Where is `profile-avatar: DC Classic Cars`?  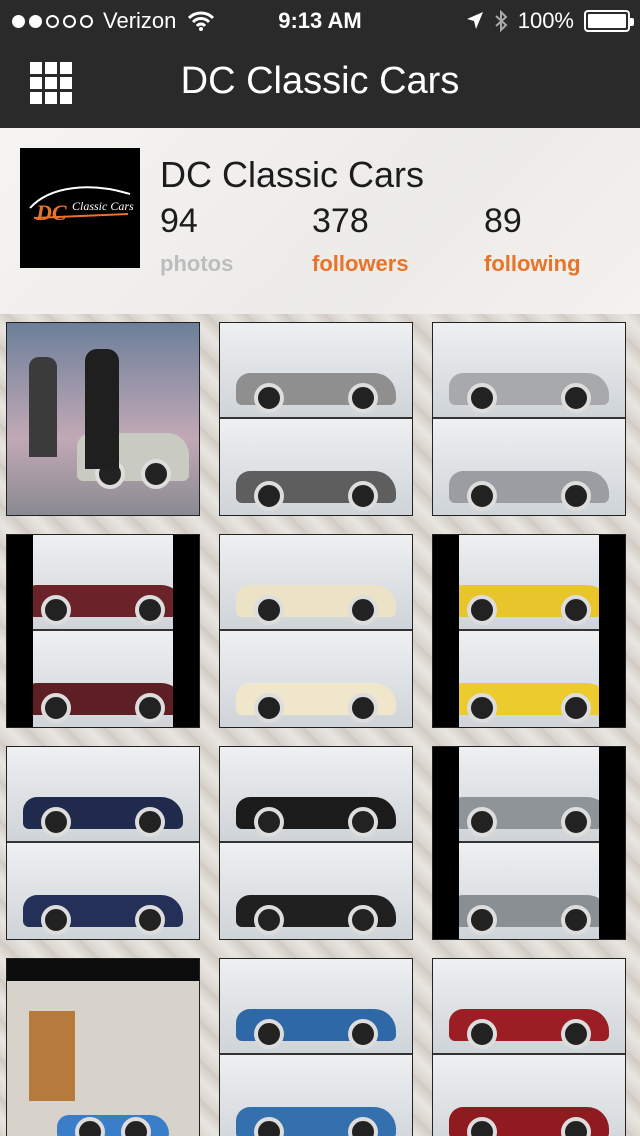
profile-avatar: DC Classic Cars is located at coordinates (80, 208).